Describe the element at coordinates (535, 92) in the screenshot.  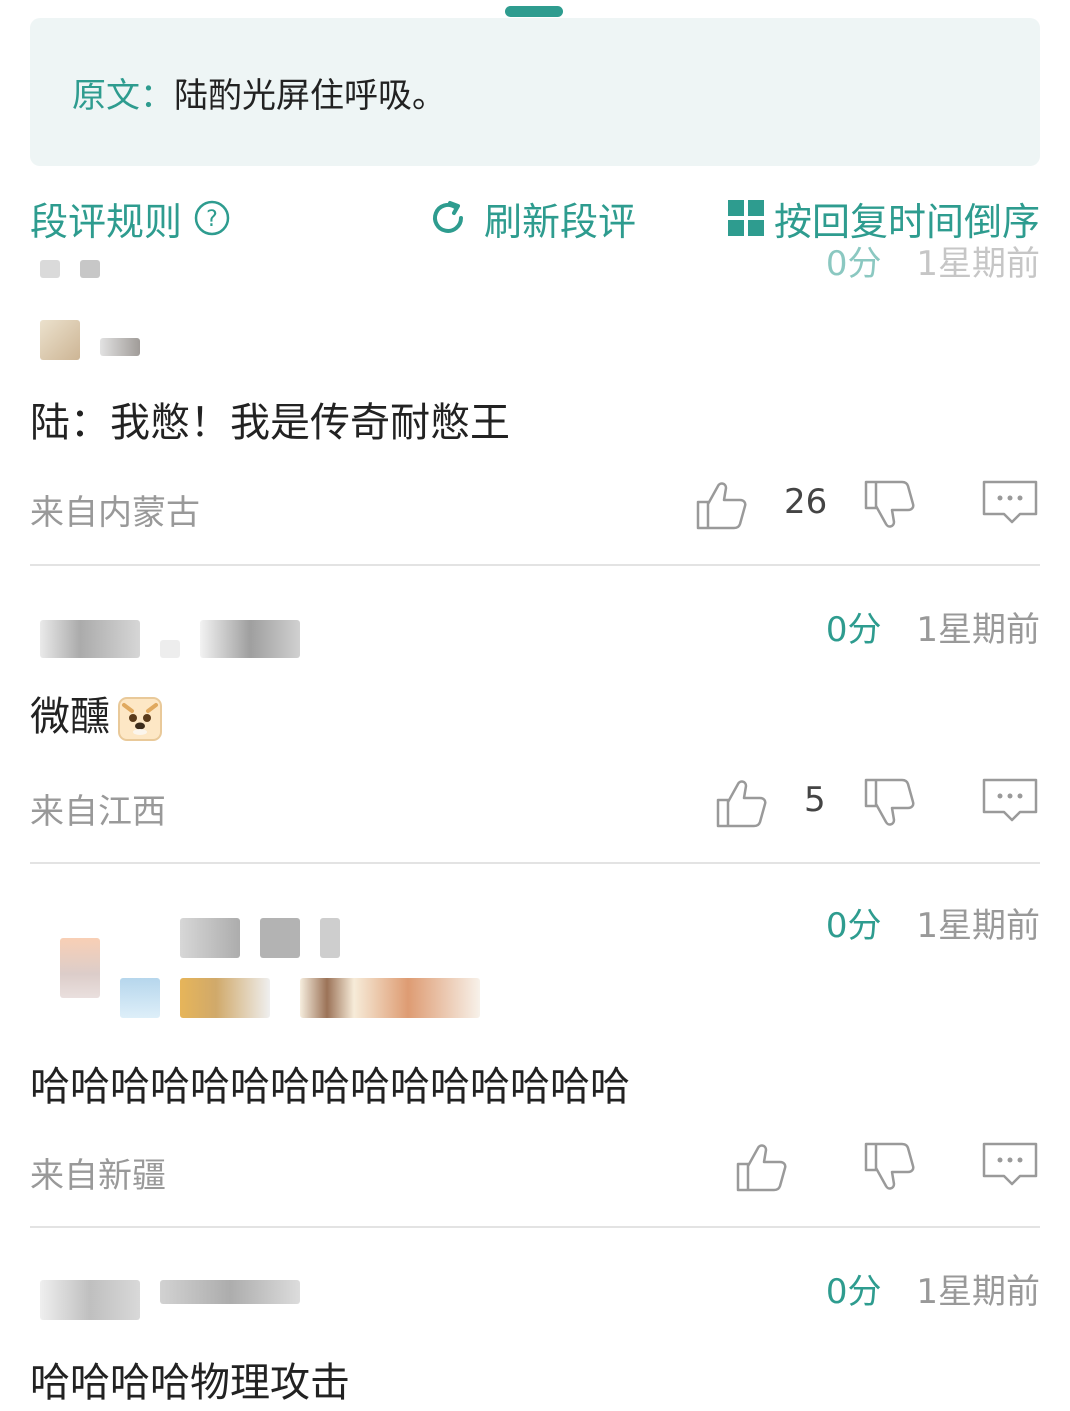
I see `original-quote: 原文： 陆酌光屏住呼吸。` at that location.